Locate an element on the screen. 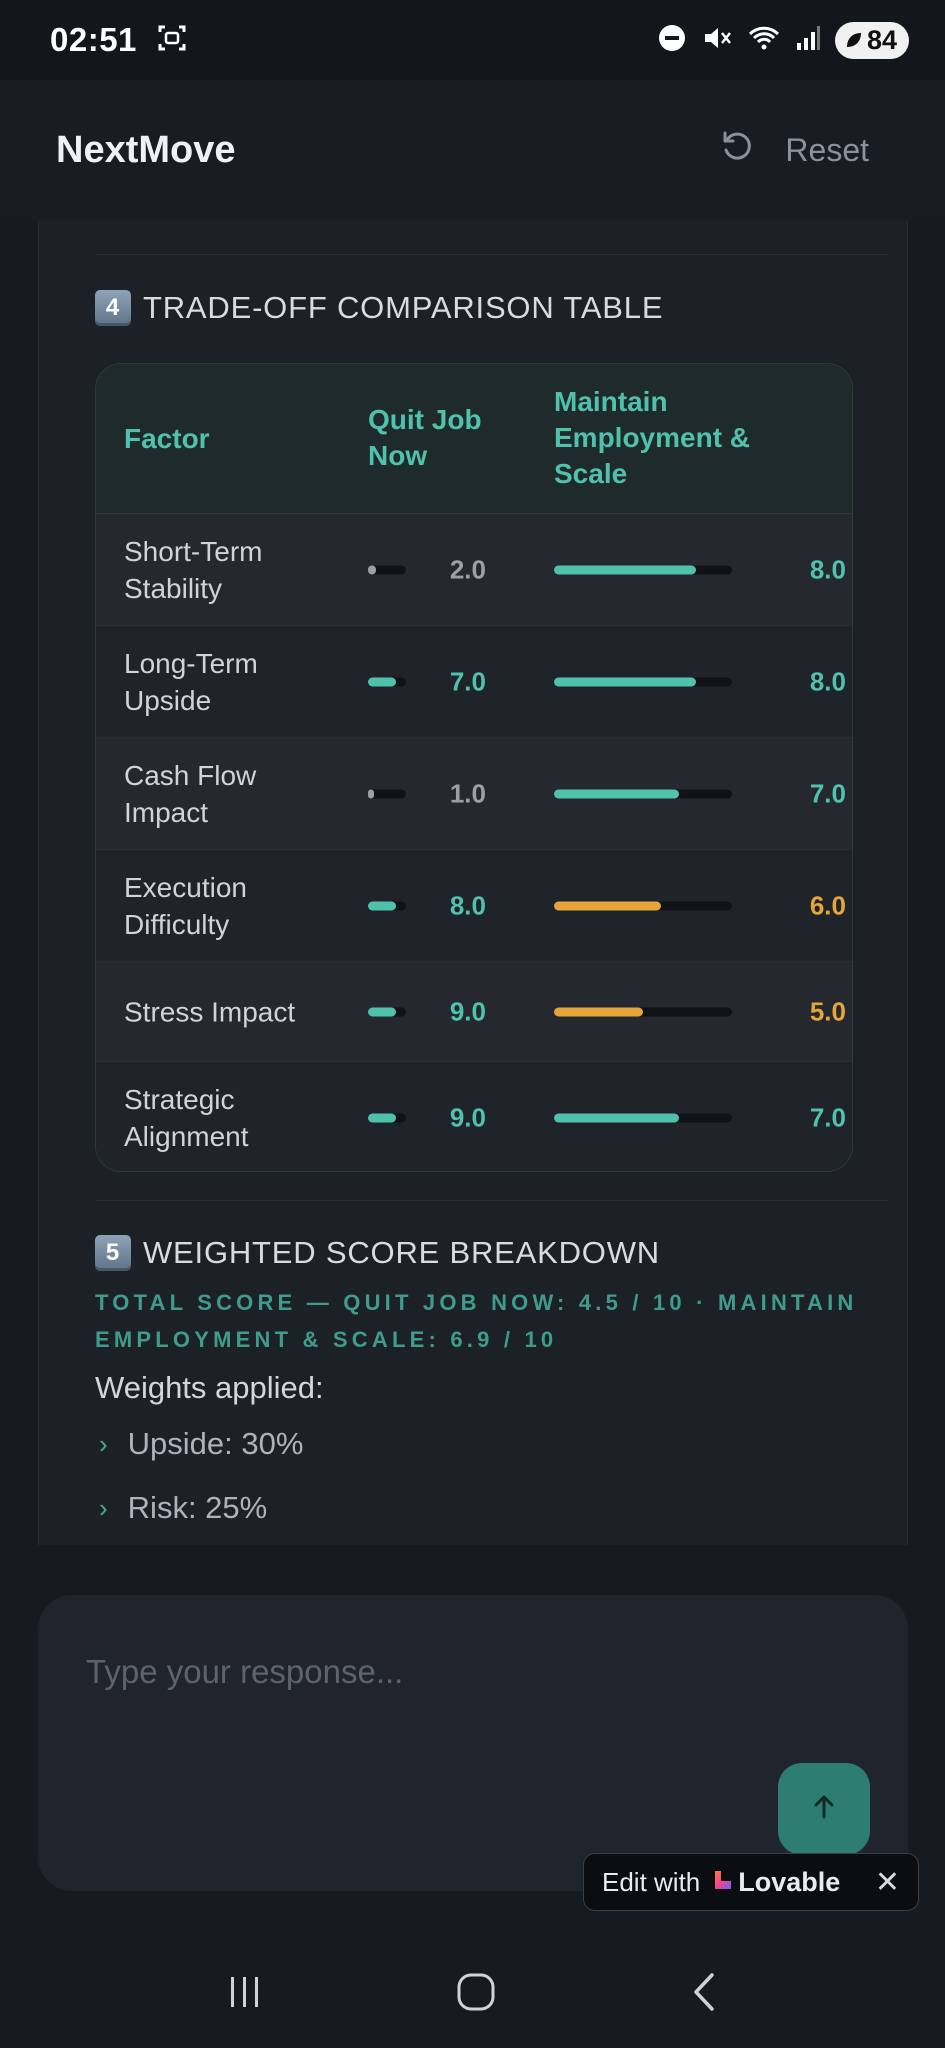 This screenshot has width=945, height=2048. quit-score-value: 2.0 is located at coordinates (467, 569).